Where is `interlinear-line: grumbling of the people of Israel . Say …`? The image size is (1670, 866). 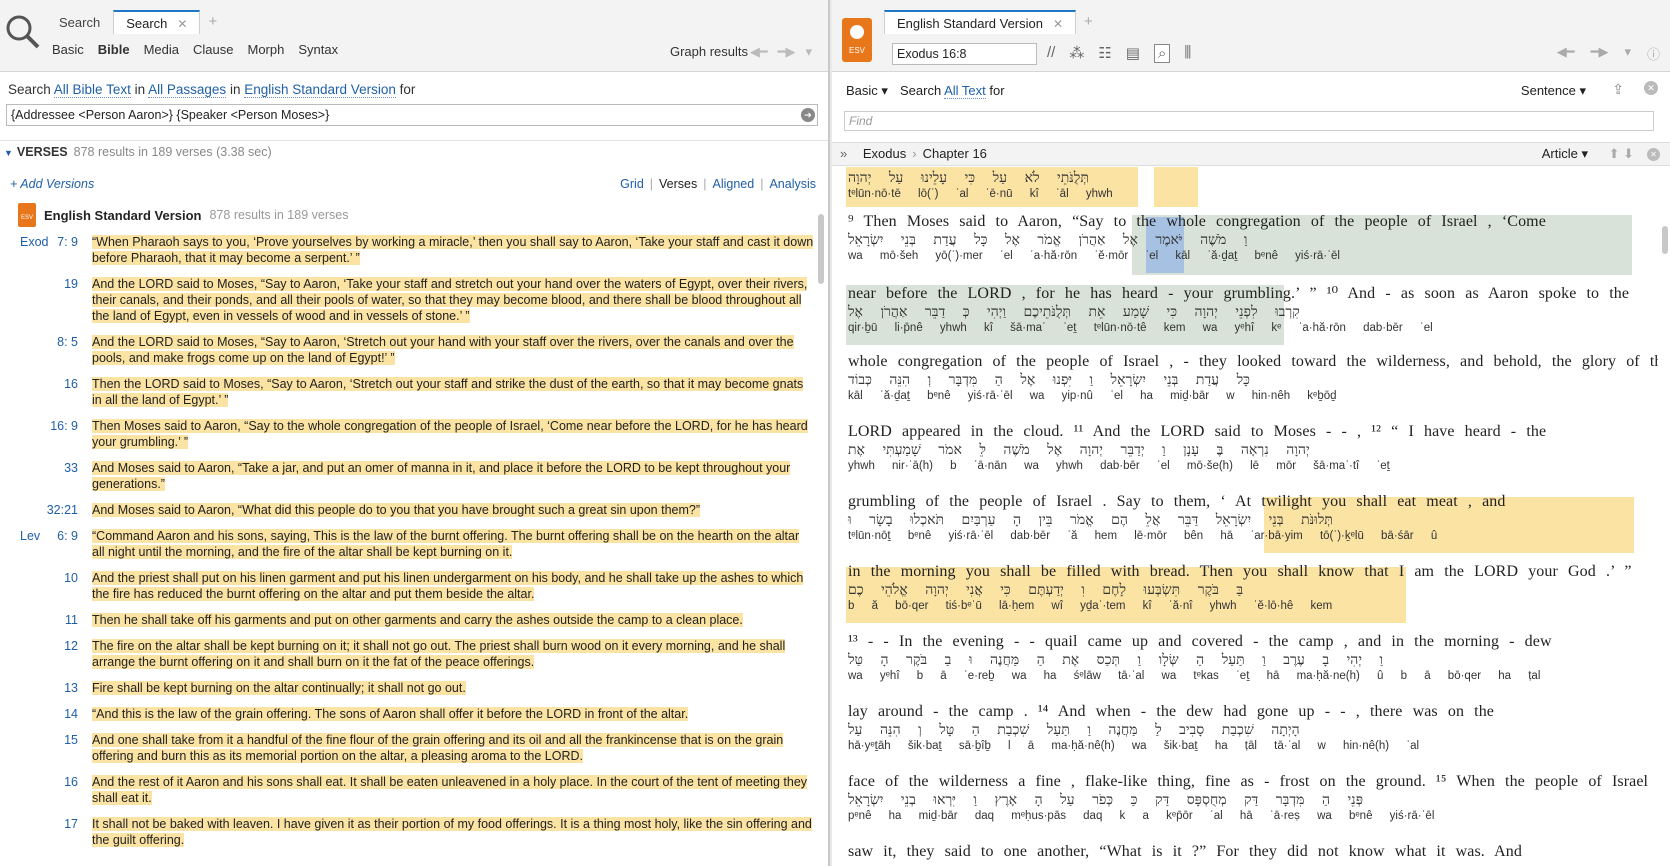 interlinear-line: grumbling of the people of Israel . Say … is located at coordinates (1249, 517).